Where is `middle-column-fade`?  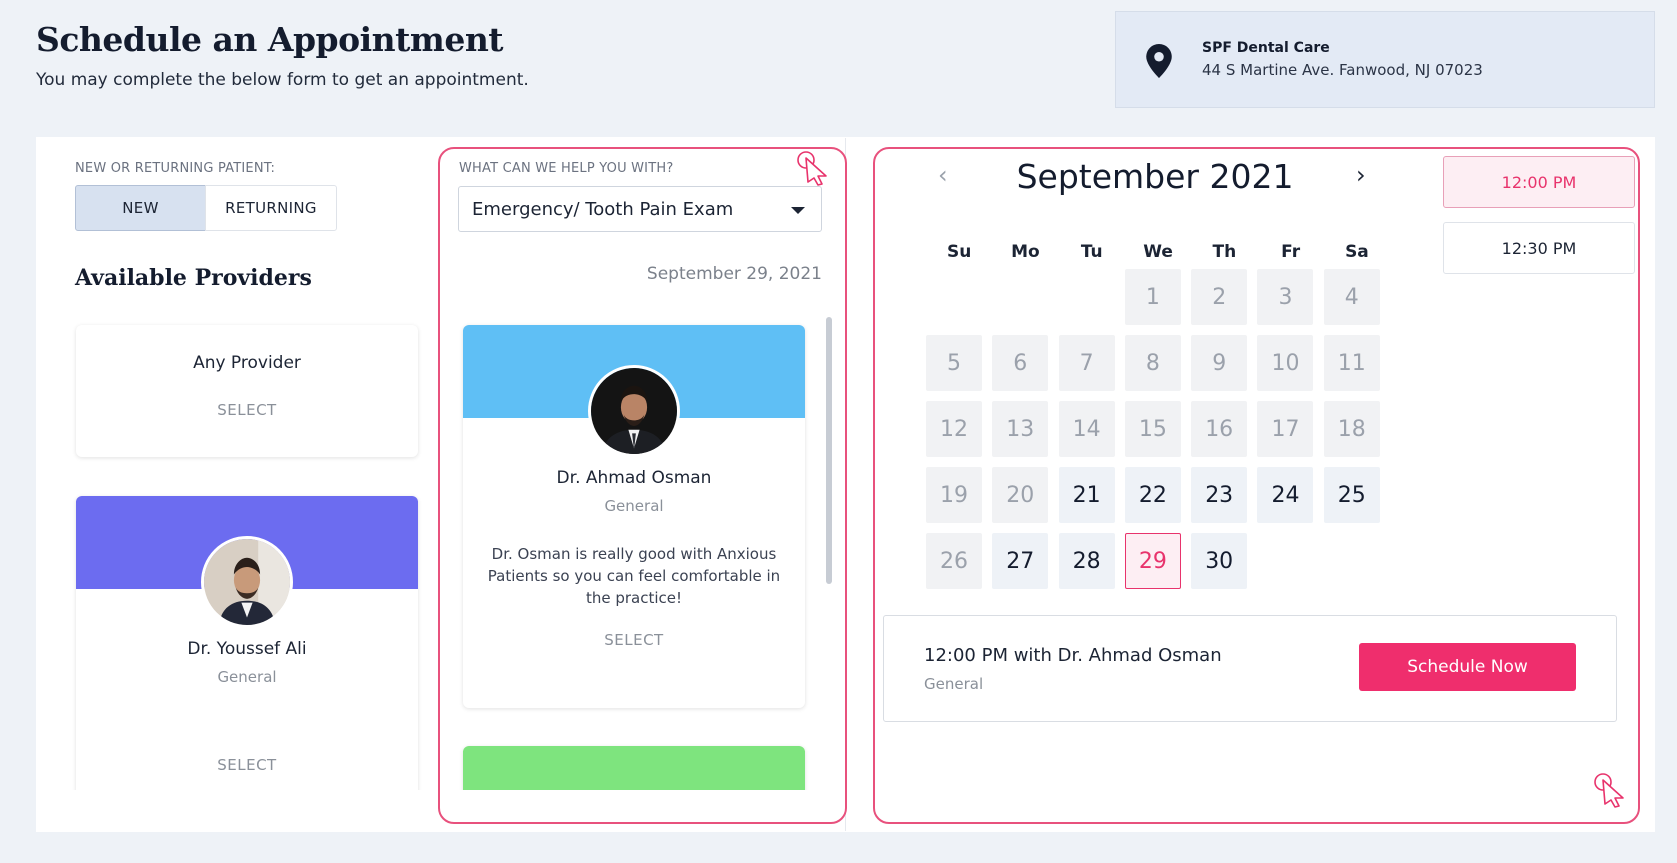 middle-column-fade is located at coordinates (642, 805).